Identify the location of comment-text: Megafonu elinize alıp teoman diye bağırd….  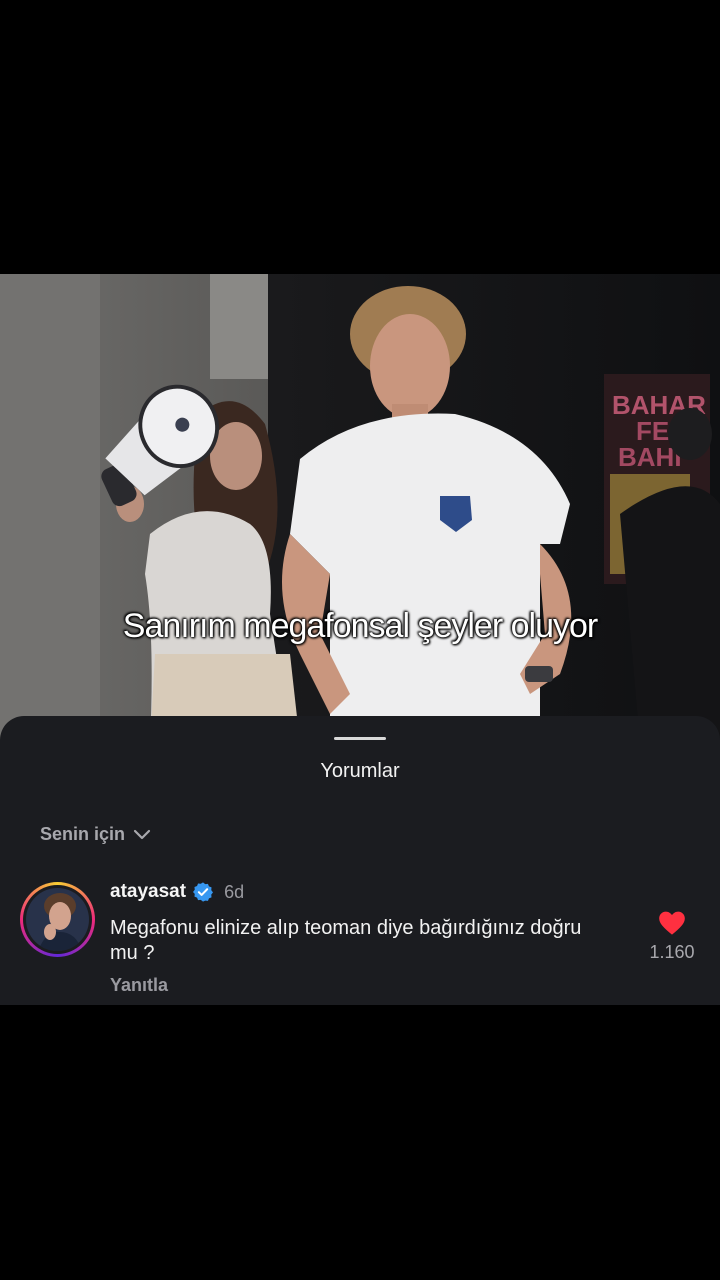
(346, 940).